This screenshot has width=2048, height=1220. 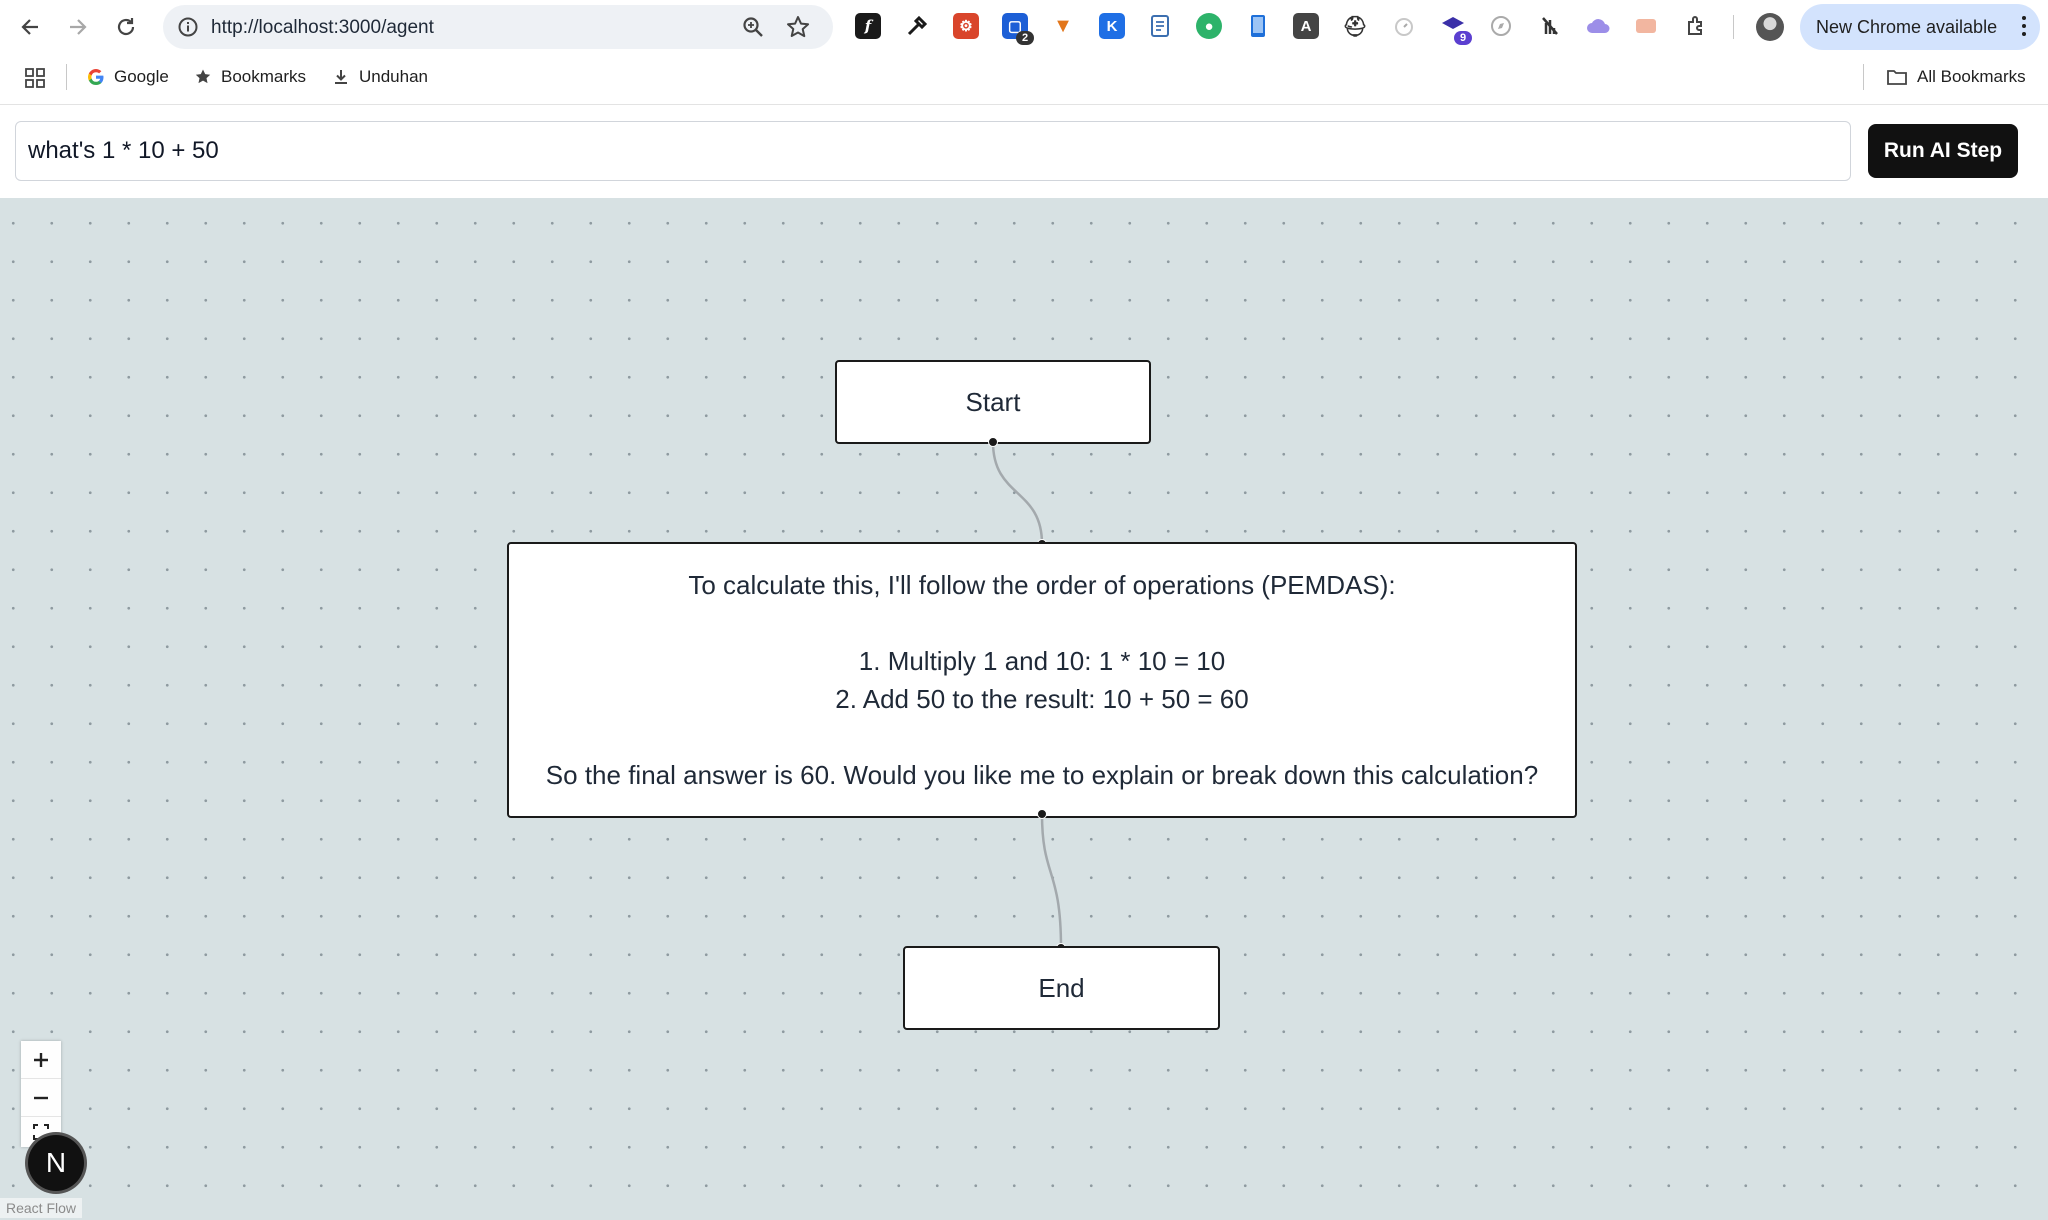 I want to click on bookmark-label: Bookmarks, so click(x=264, y=76).